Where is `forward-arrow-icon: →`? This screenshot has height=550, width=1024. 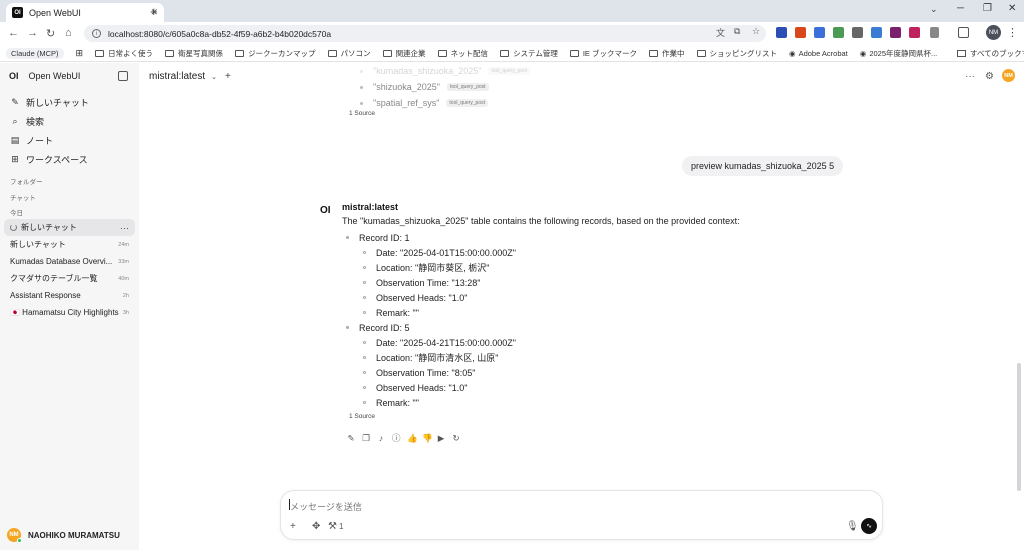 forward-arrow-icon: → is located at coordinates (32, 33).